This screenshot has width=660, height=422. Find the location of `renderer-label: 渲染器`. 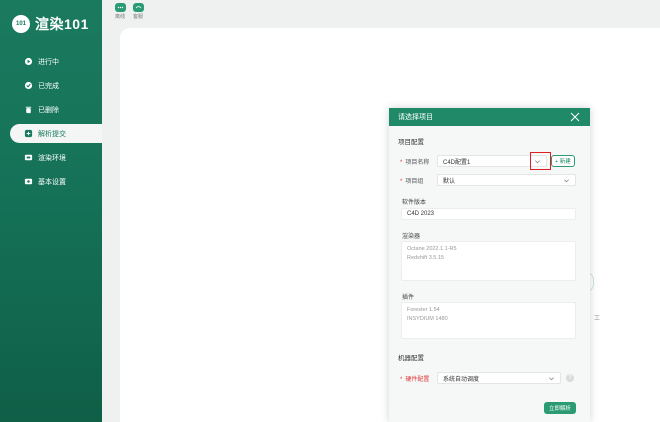

renderer-label: 渲染器 is located at coordinates (411, 237).